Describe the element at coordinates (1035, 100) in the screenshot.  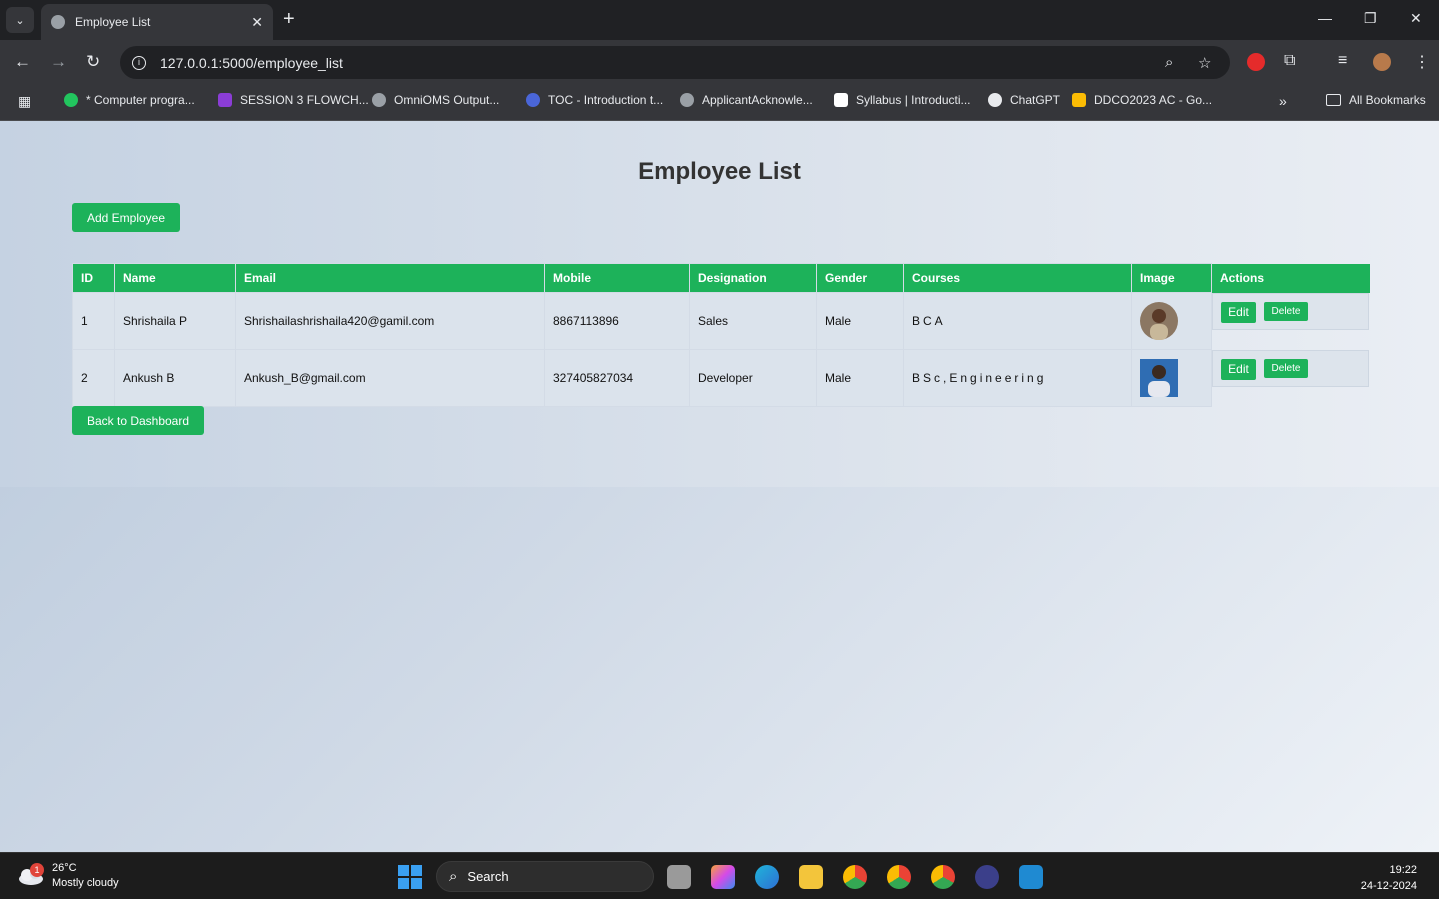
I see `bookmark-label: ChatGPT` at that location.